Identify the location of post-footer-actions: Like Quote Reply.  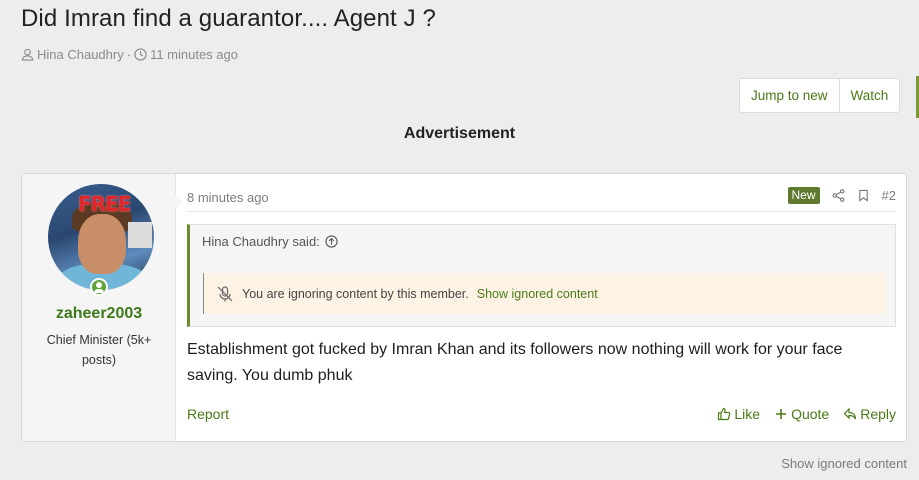
(806, 414).